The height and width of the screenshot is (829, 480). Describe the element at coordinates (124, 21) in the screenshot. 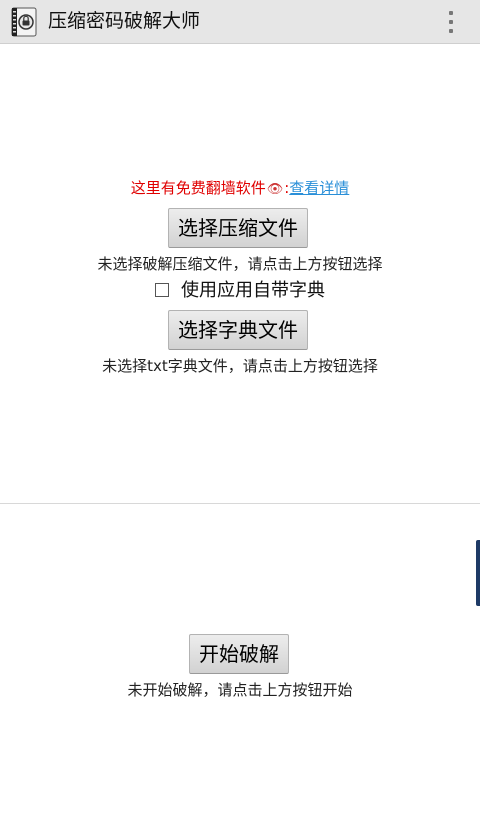

I see `app-title: 压缩密码破解大师` at that location.